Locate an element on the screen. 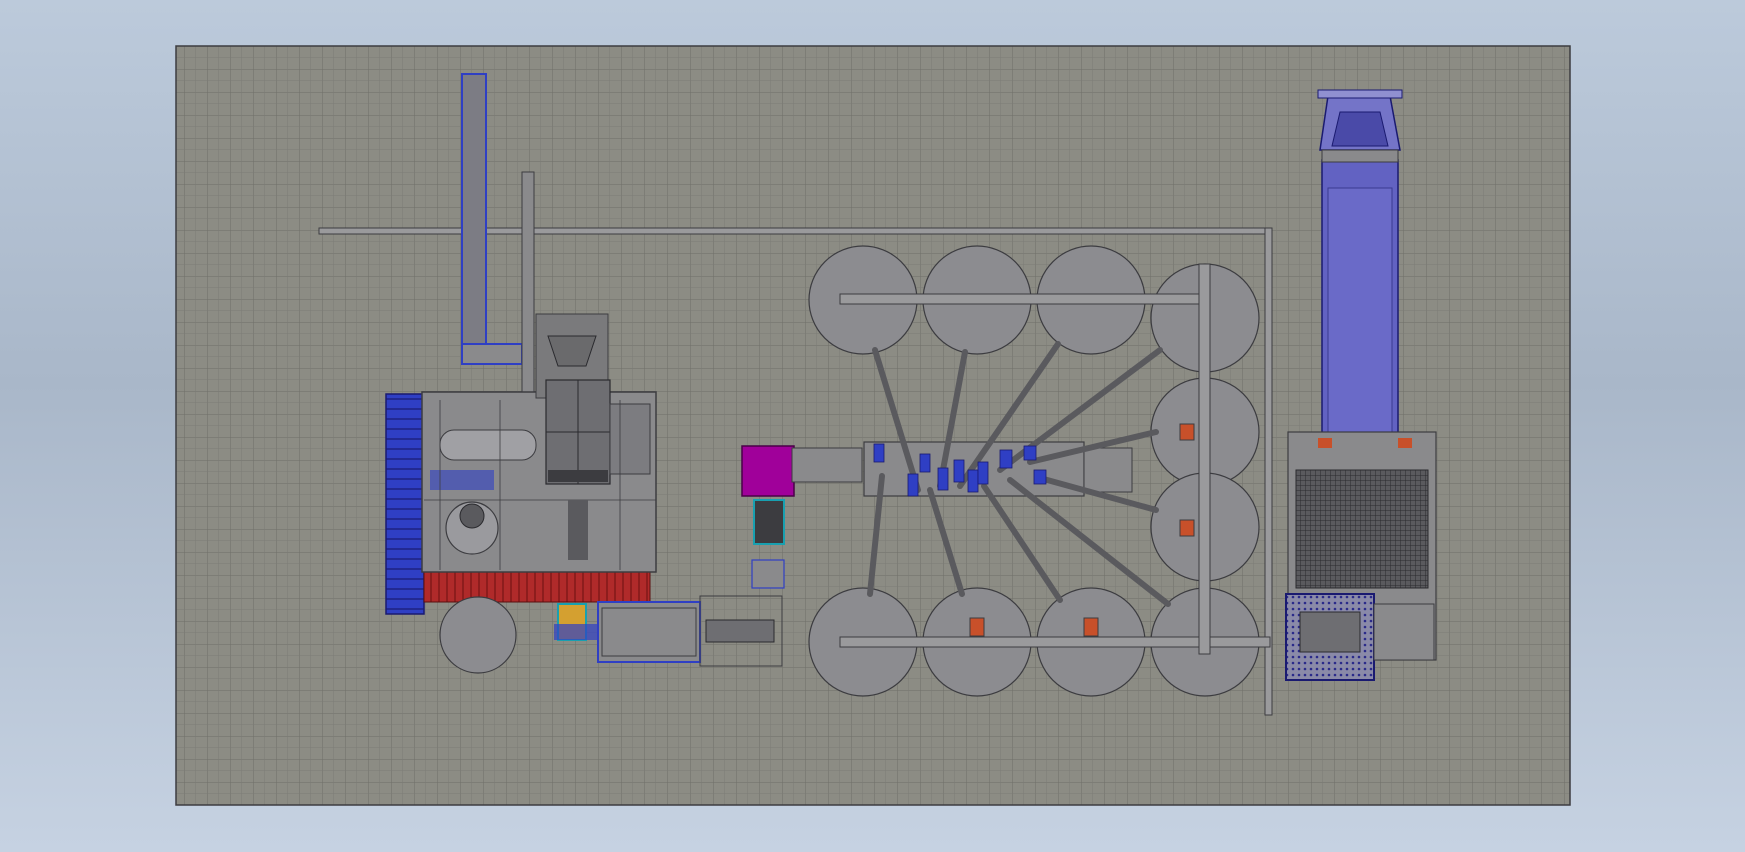 This screenshot has width=1745, height=852. truck is located at coordinates (1360, 267).